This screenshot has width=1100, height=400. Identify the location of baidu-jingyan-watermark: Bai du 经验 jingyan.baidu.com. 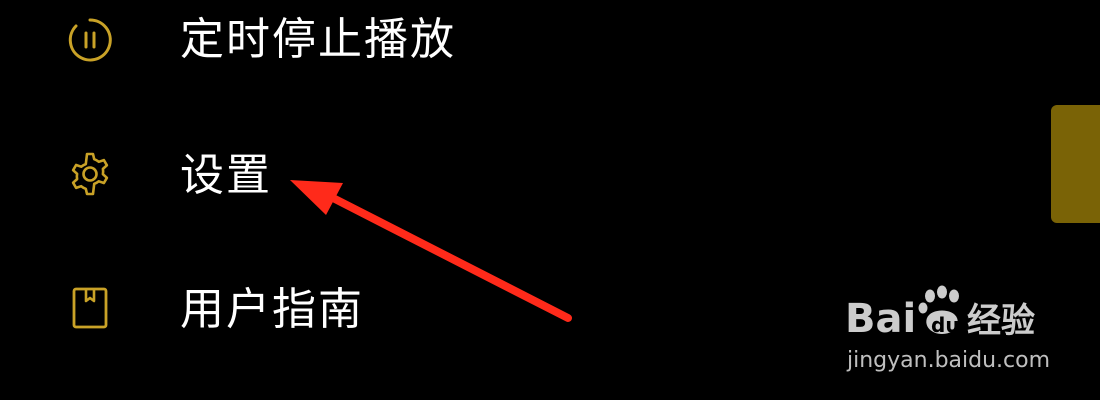
(960, 332).